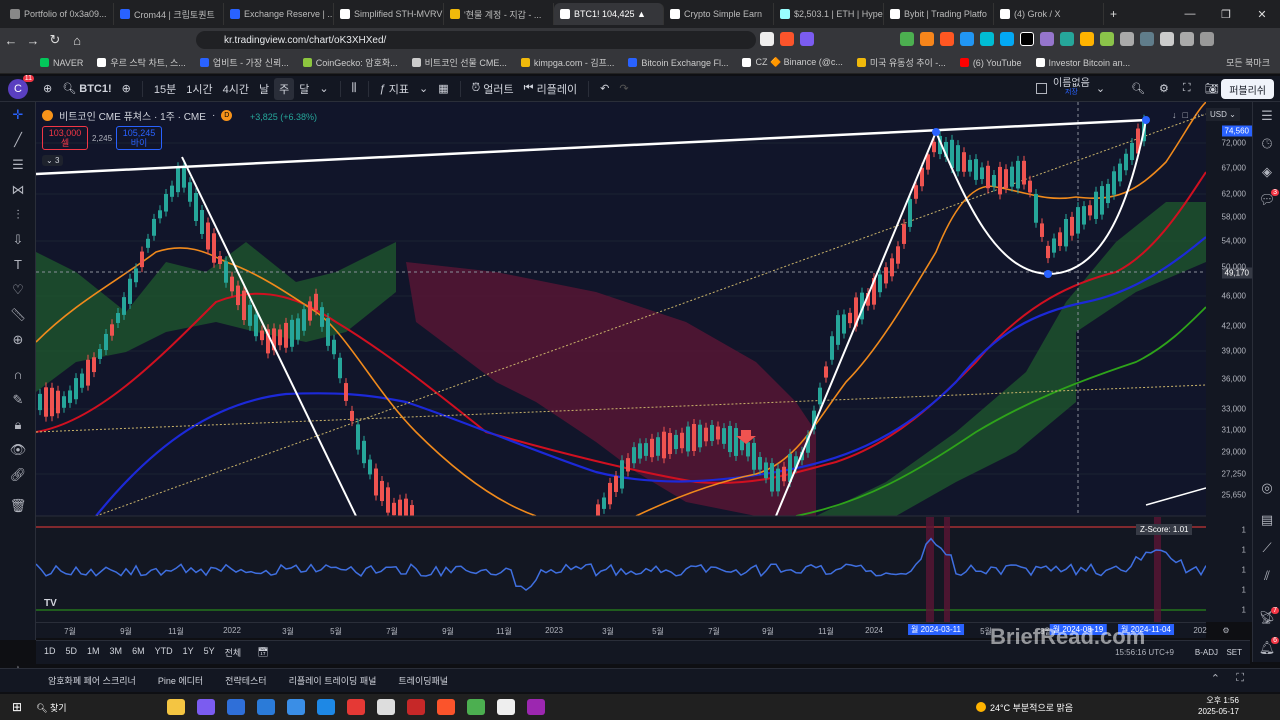 Image resolution: width=1280 pixels, height=720 pixels. I want to click on forecast-icon: ⫶, so click(18, 214).